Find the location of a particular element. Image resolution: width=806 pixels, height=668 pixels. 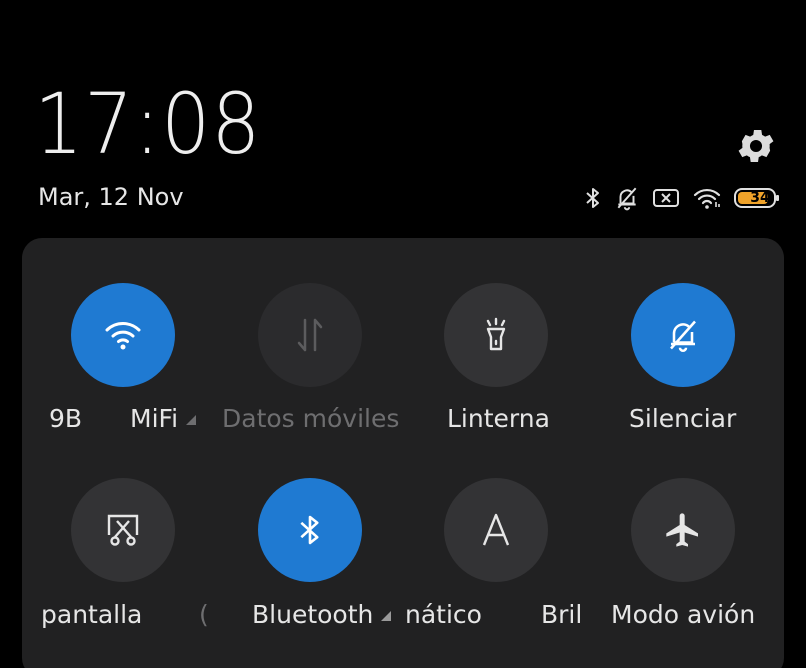

screenshot-scissors-icon is located at coordinates (123, 530).